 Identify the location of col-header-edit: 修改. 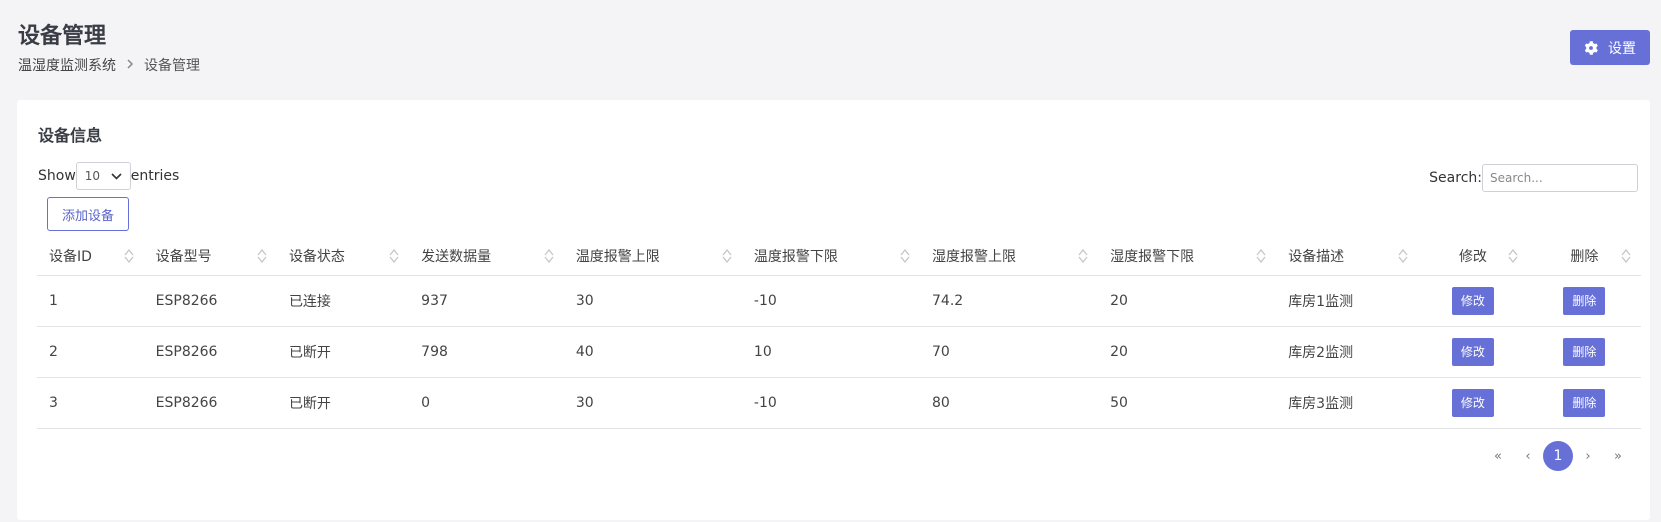
(1473, 256).